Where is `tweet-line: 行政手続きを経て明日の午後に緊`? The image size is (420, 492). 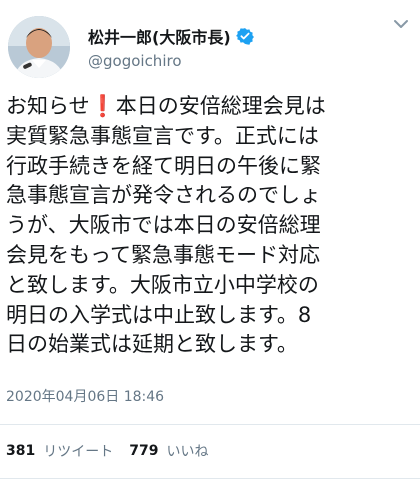
tweet-line: 行政手続きを経て明日の午後に緊 is located at coordinates (163, 165).